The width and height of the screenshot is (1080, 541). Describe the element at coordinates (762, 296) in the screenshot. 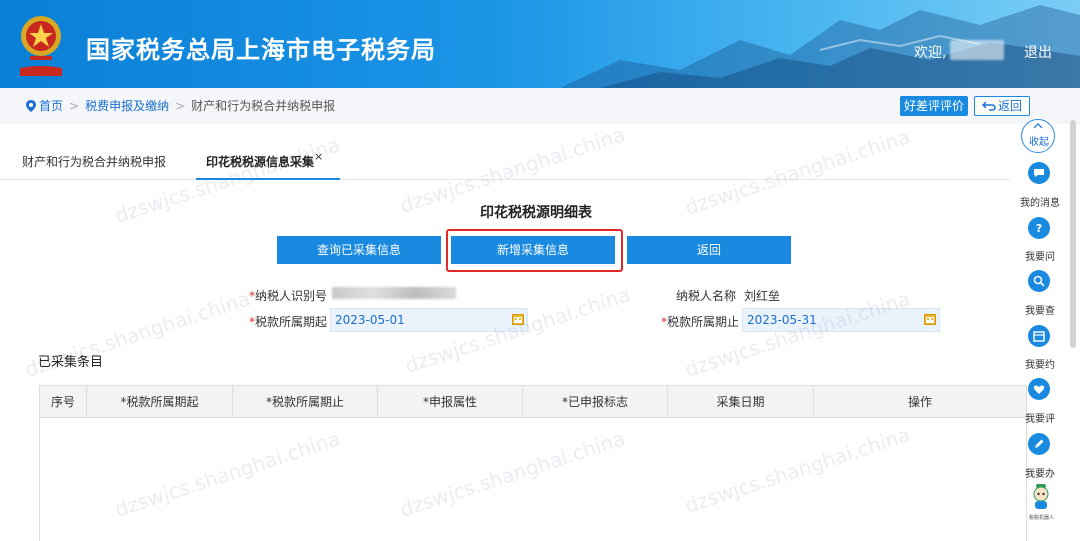

I see `taxpayer-name-value: 刘红垒` at that location.